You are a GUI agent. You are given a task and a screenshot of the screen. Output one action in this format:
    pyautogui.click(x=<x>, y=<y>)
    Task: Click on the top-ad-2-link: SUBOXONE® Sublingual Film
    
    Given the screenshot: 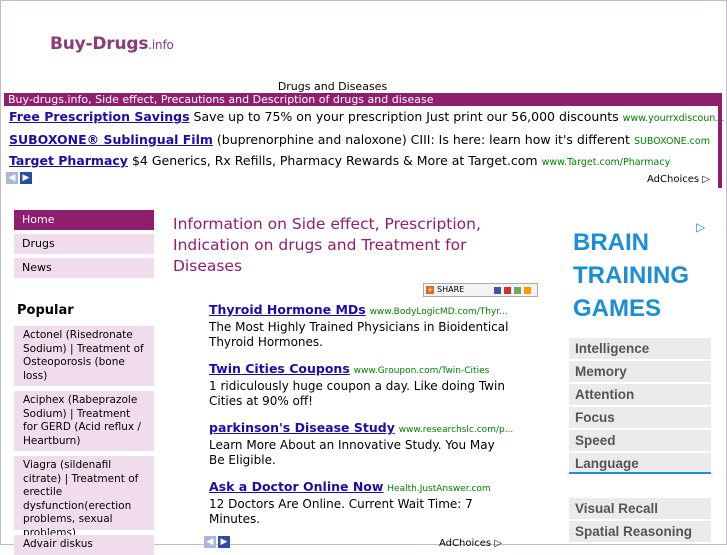 What is the action you would take?
    pyautogui.click(x=111, y=139)
    